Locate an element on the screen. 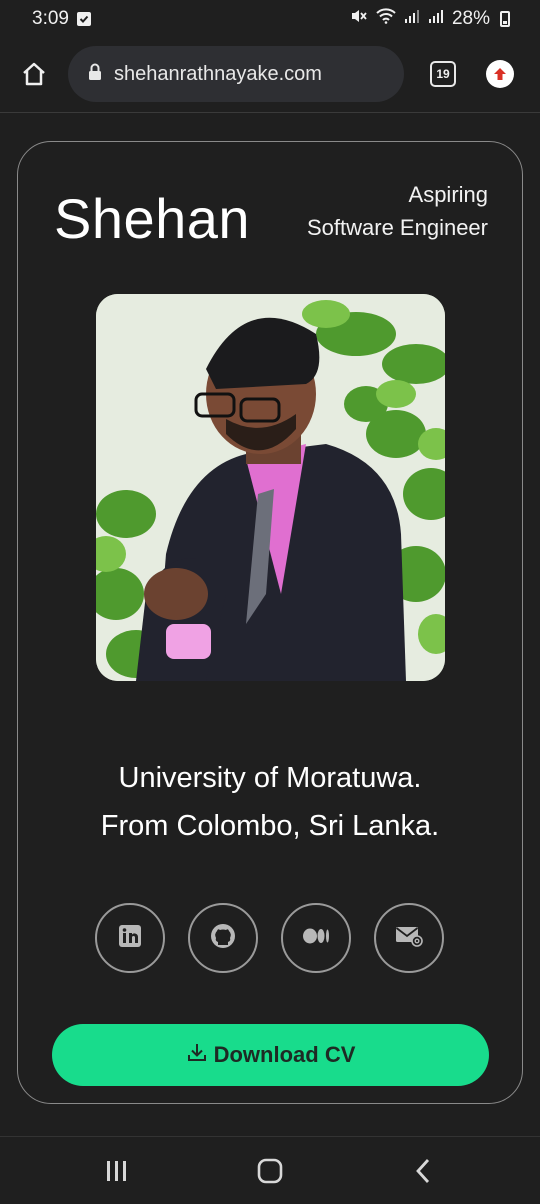 The image size is (540, 1204). linkedin-button is located at coordinates (130, 938).